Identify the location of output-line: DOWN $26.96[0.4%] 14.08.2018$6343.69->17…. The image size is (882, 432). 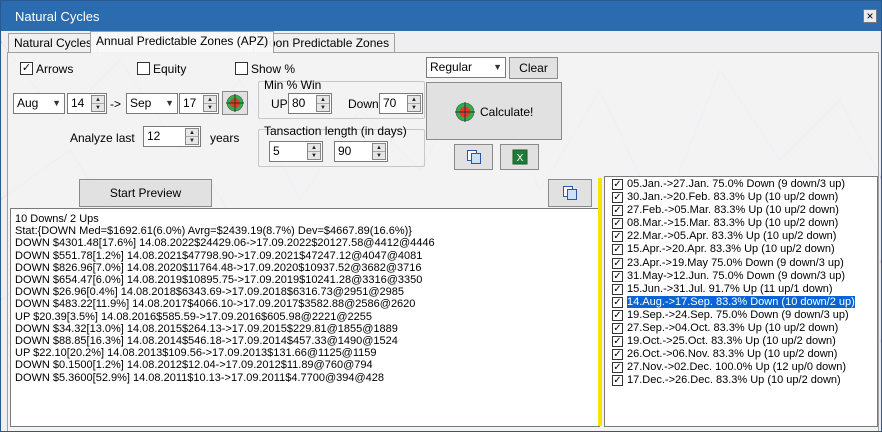
(209, 292).